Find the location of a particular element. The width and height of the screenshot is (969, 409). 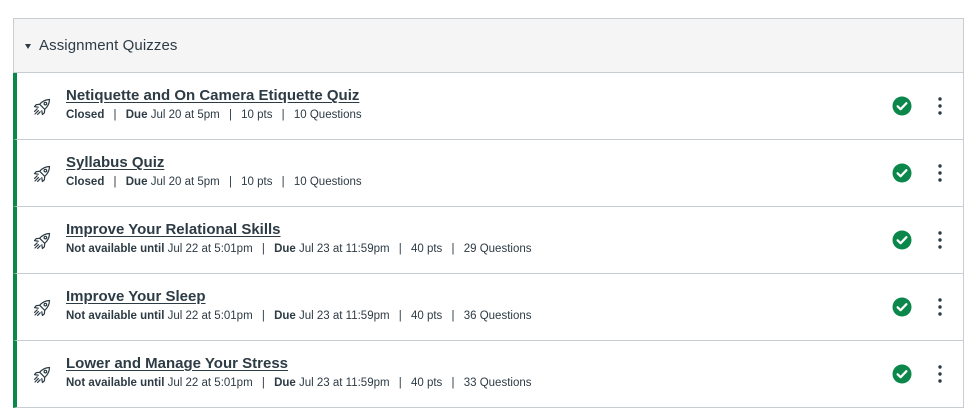

quiz-title-link: Improve Your Relational Skills is located at coordinates (173, 229).